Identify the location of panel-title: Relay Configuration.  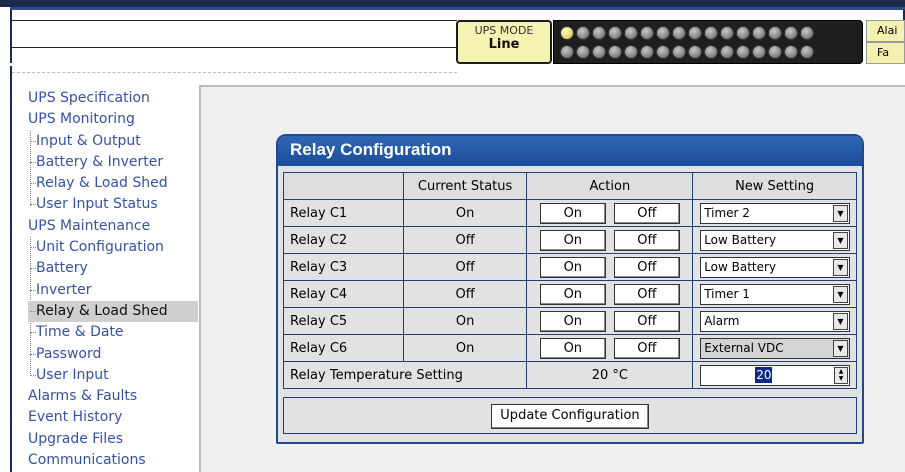
(570, 151).